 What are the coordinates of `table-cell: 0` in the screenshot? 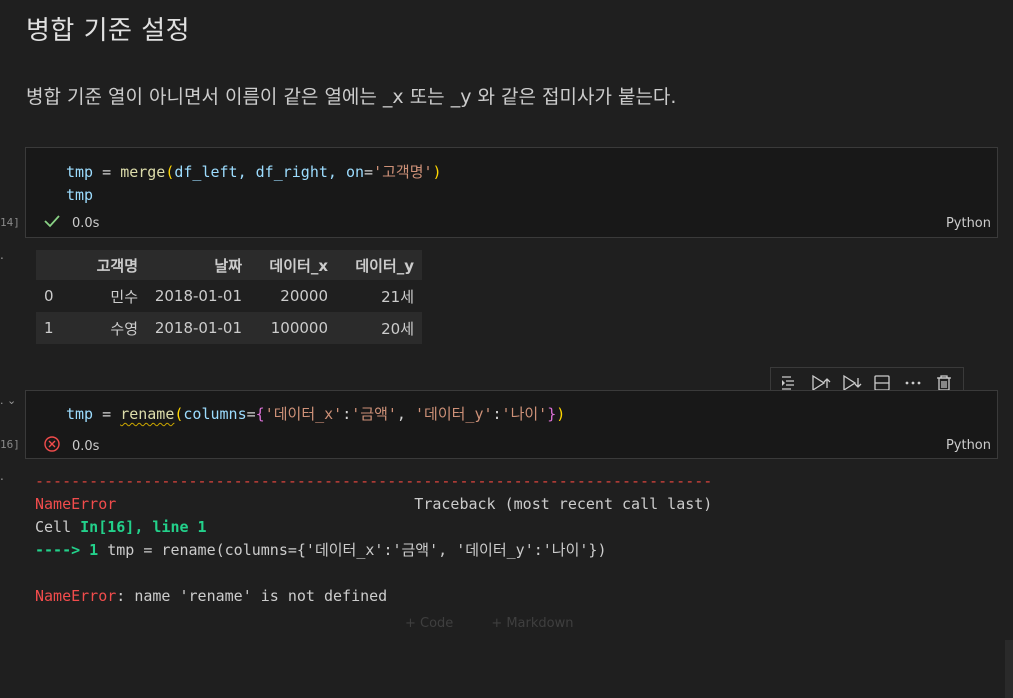 It's located at (55, 296).